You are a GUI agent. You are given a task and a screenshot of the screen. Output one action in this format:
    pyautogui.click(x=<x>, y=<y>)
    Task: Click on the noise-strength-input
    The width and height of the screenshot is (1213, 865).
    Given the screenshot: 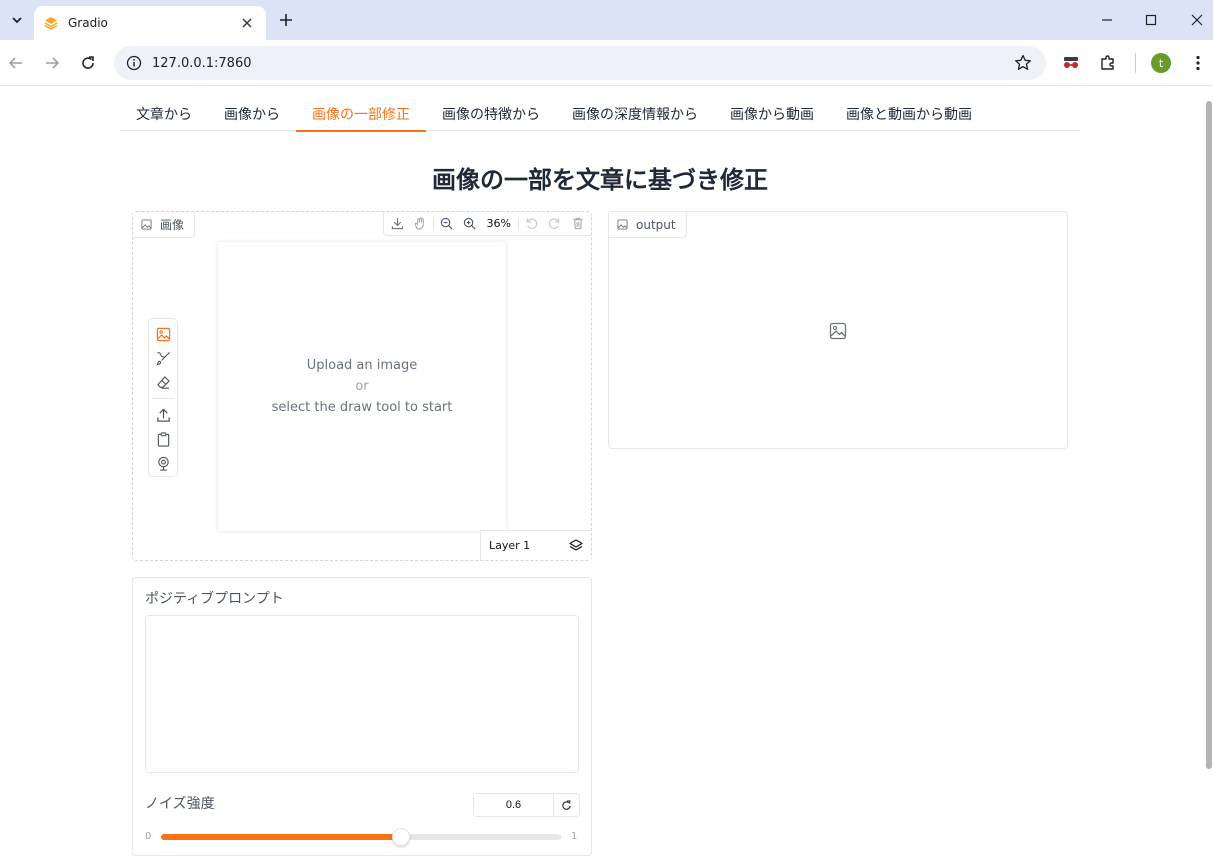 What is the action you would take?
    pyautogui.click(x=514, y=805)
    